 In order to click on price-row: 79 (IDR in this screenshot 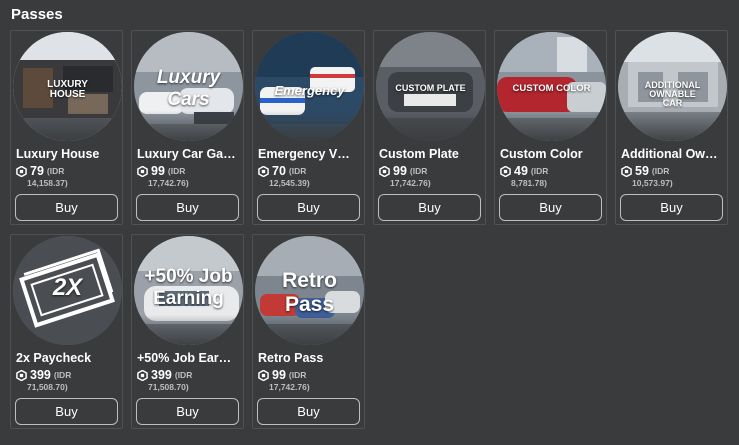, I will do `click(40, 171)`.